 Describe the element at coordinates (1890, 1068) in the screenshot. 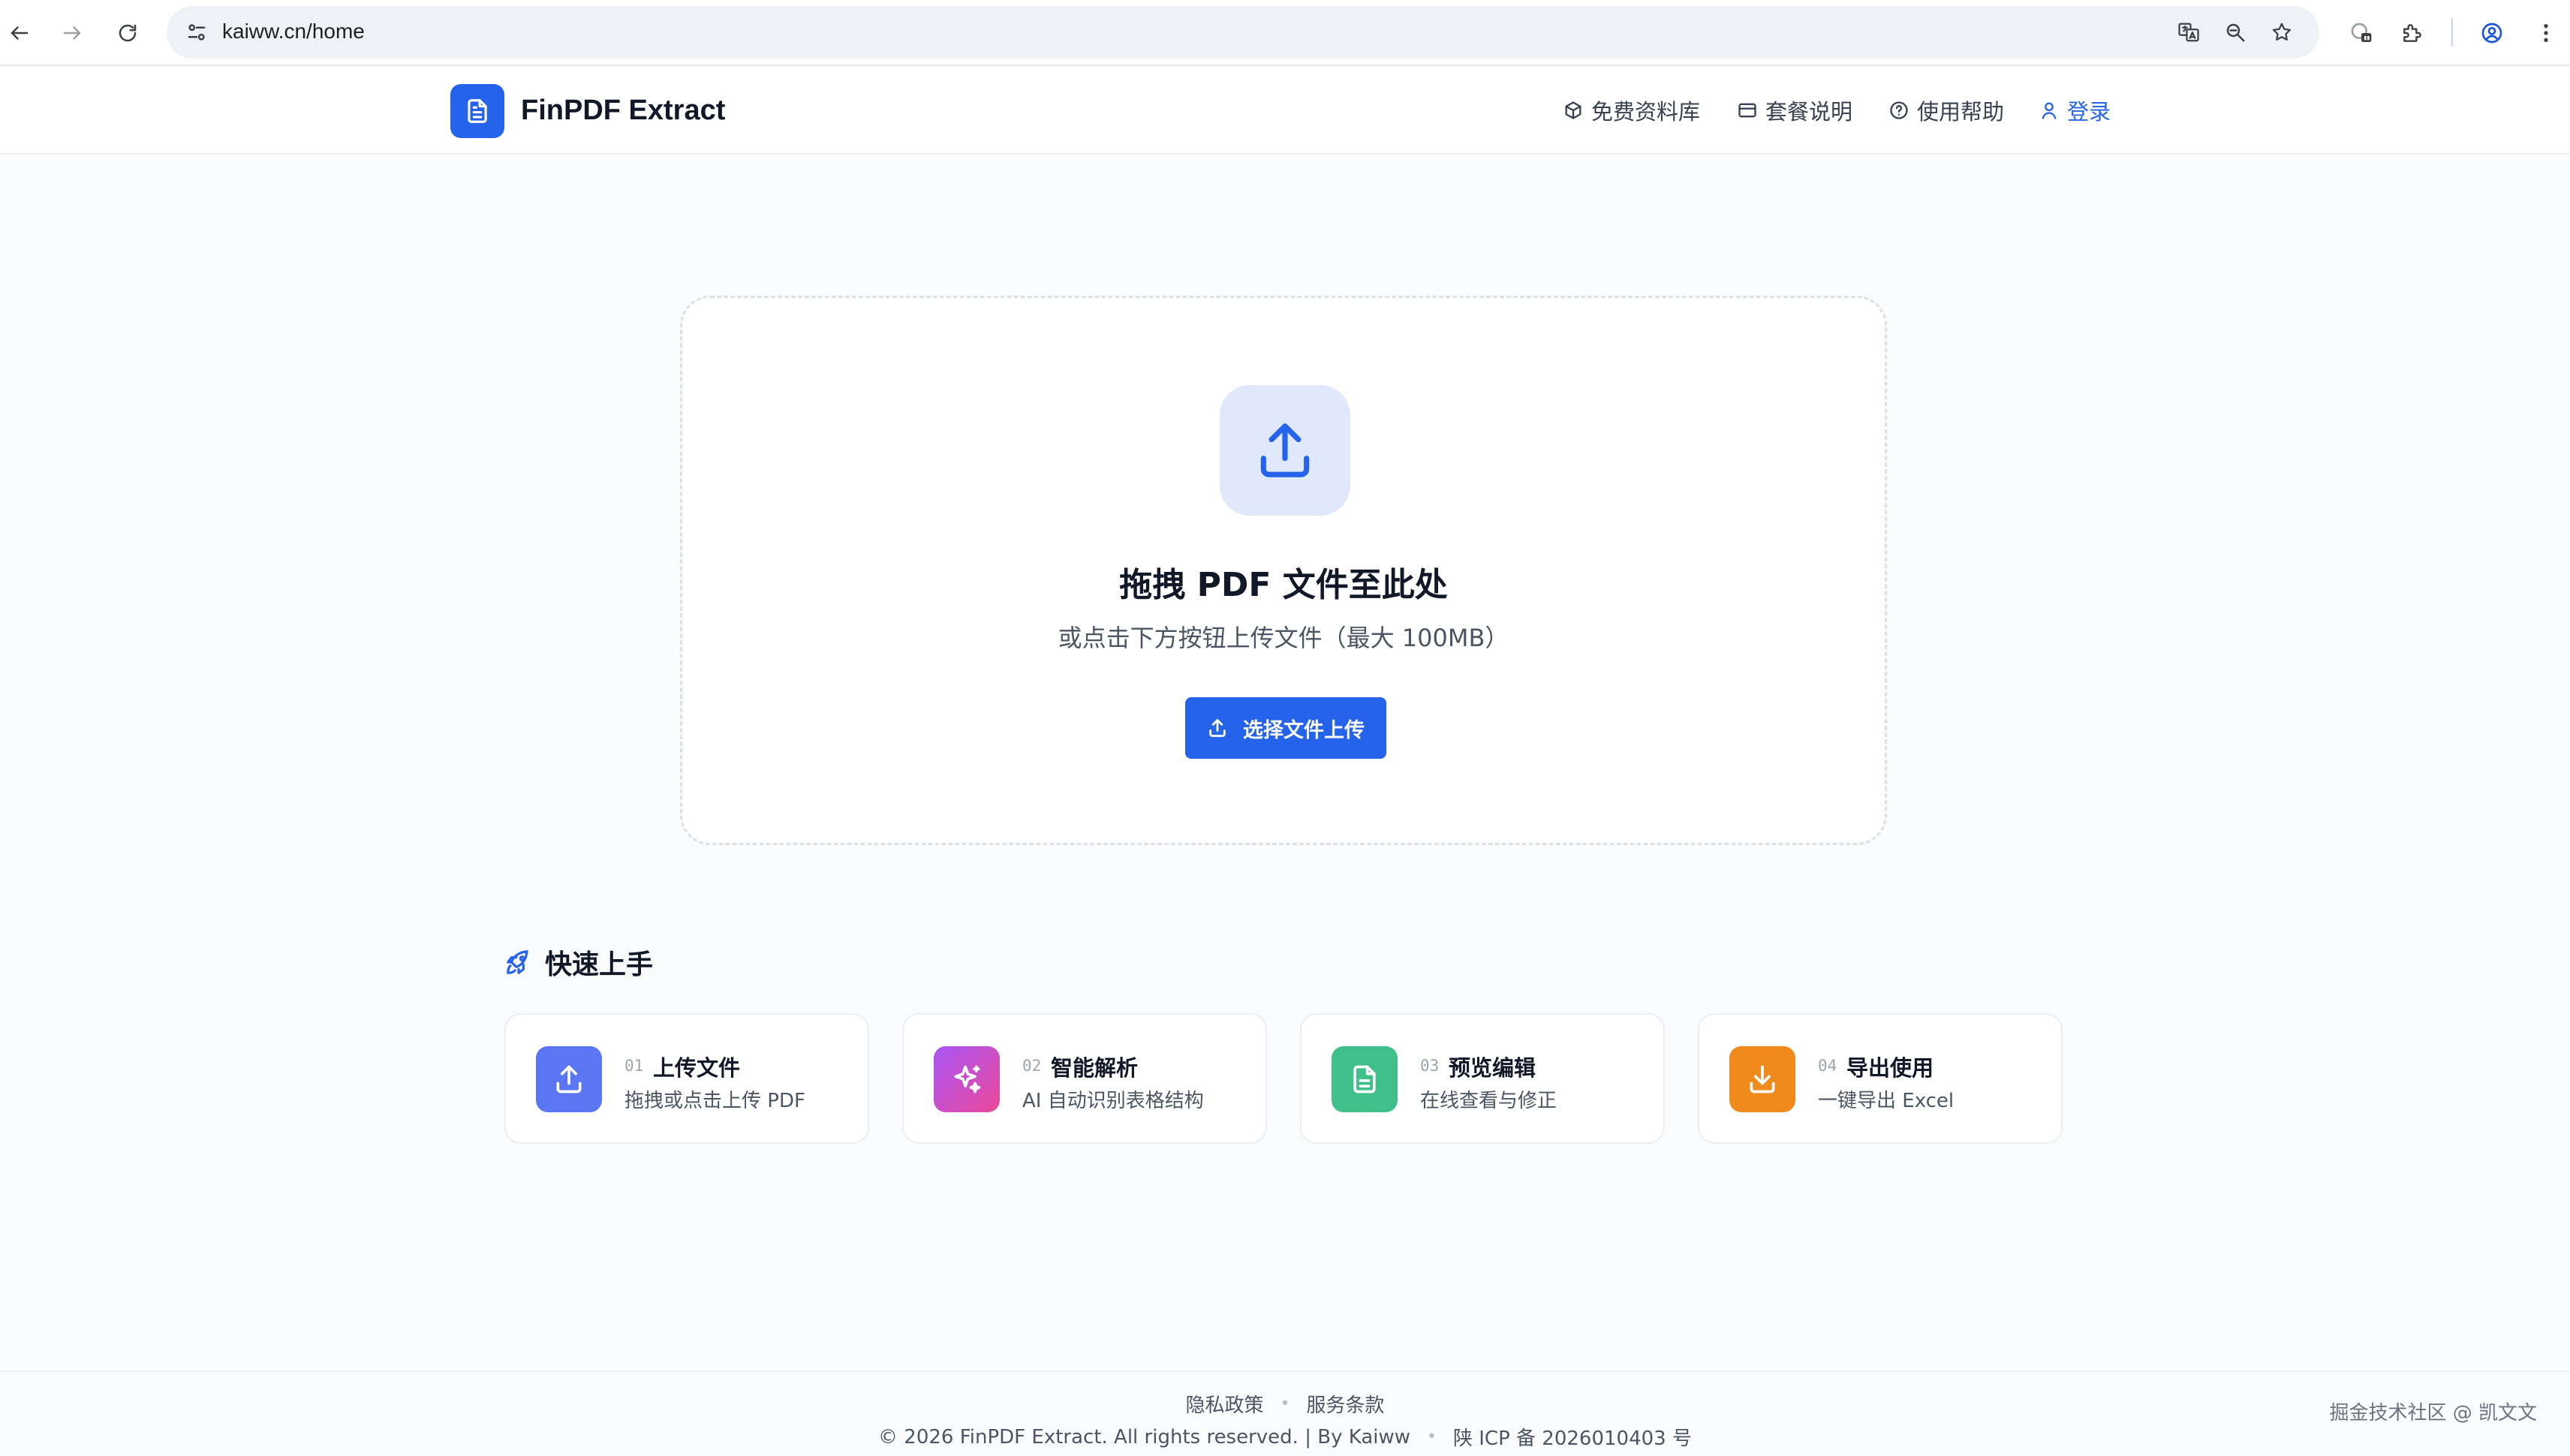

I see `step-title: 导出使用` at that location.